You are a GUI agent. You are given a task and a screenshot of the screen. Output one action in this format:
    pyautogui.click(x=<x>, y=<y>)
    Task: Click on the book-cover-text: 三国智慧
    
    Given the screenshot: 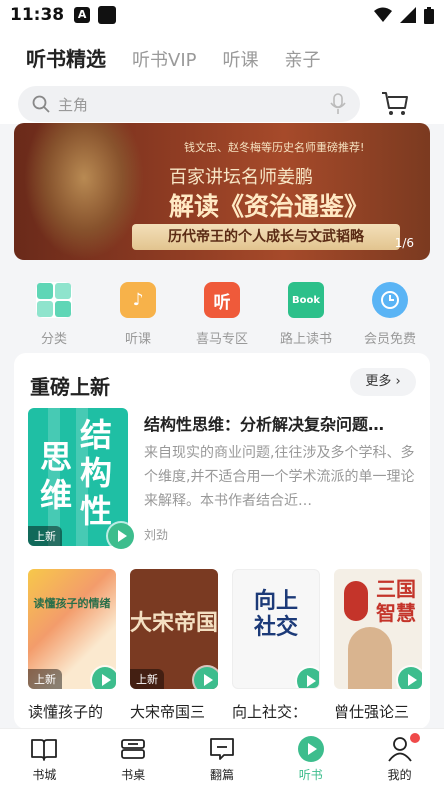 What is the action you would take?
    pyautogui.click(x=396, y=601)
    